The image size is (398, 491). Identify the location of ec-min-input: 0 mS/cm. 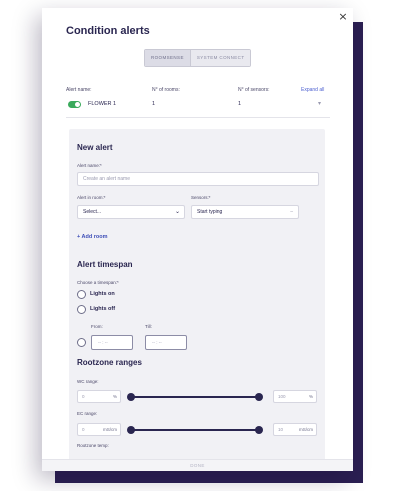
(99, 429).